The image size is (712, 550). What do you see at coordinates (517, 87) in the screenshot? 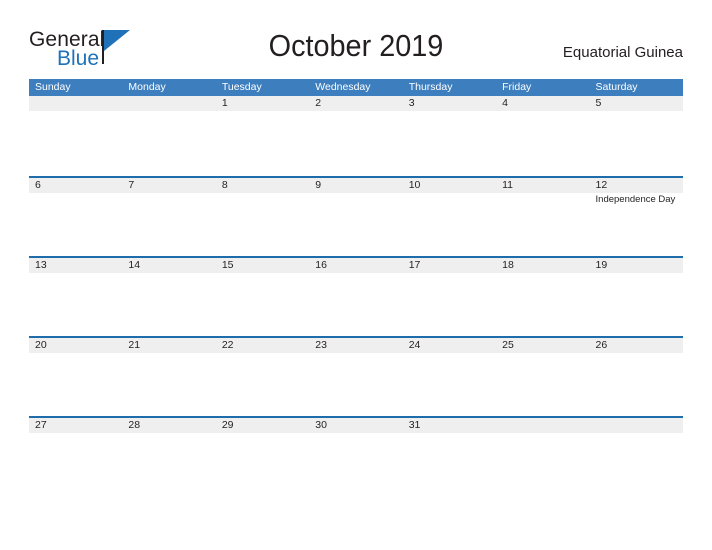
I see `weekday-friday: Friday` at bounding box center [517, 87].